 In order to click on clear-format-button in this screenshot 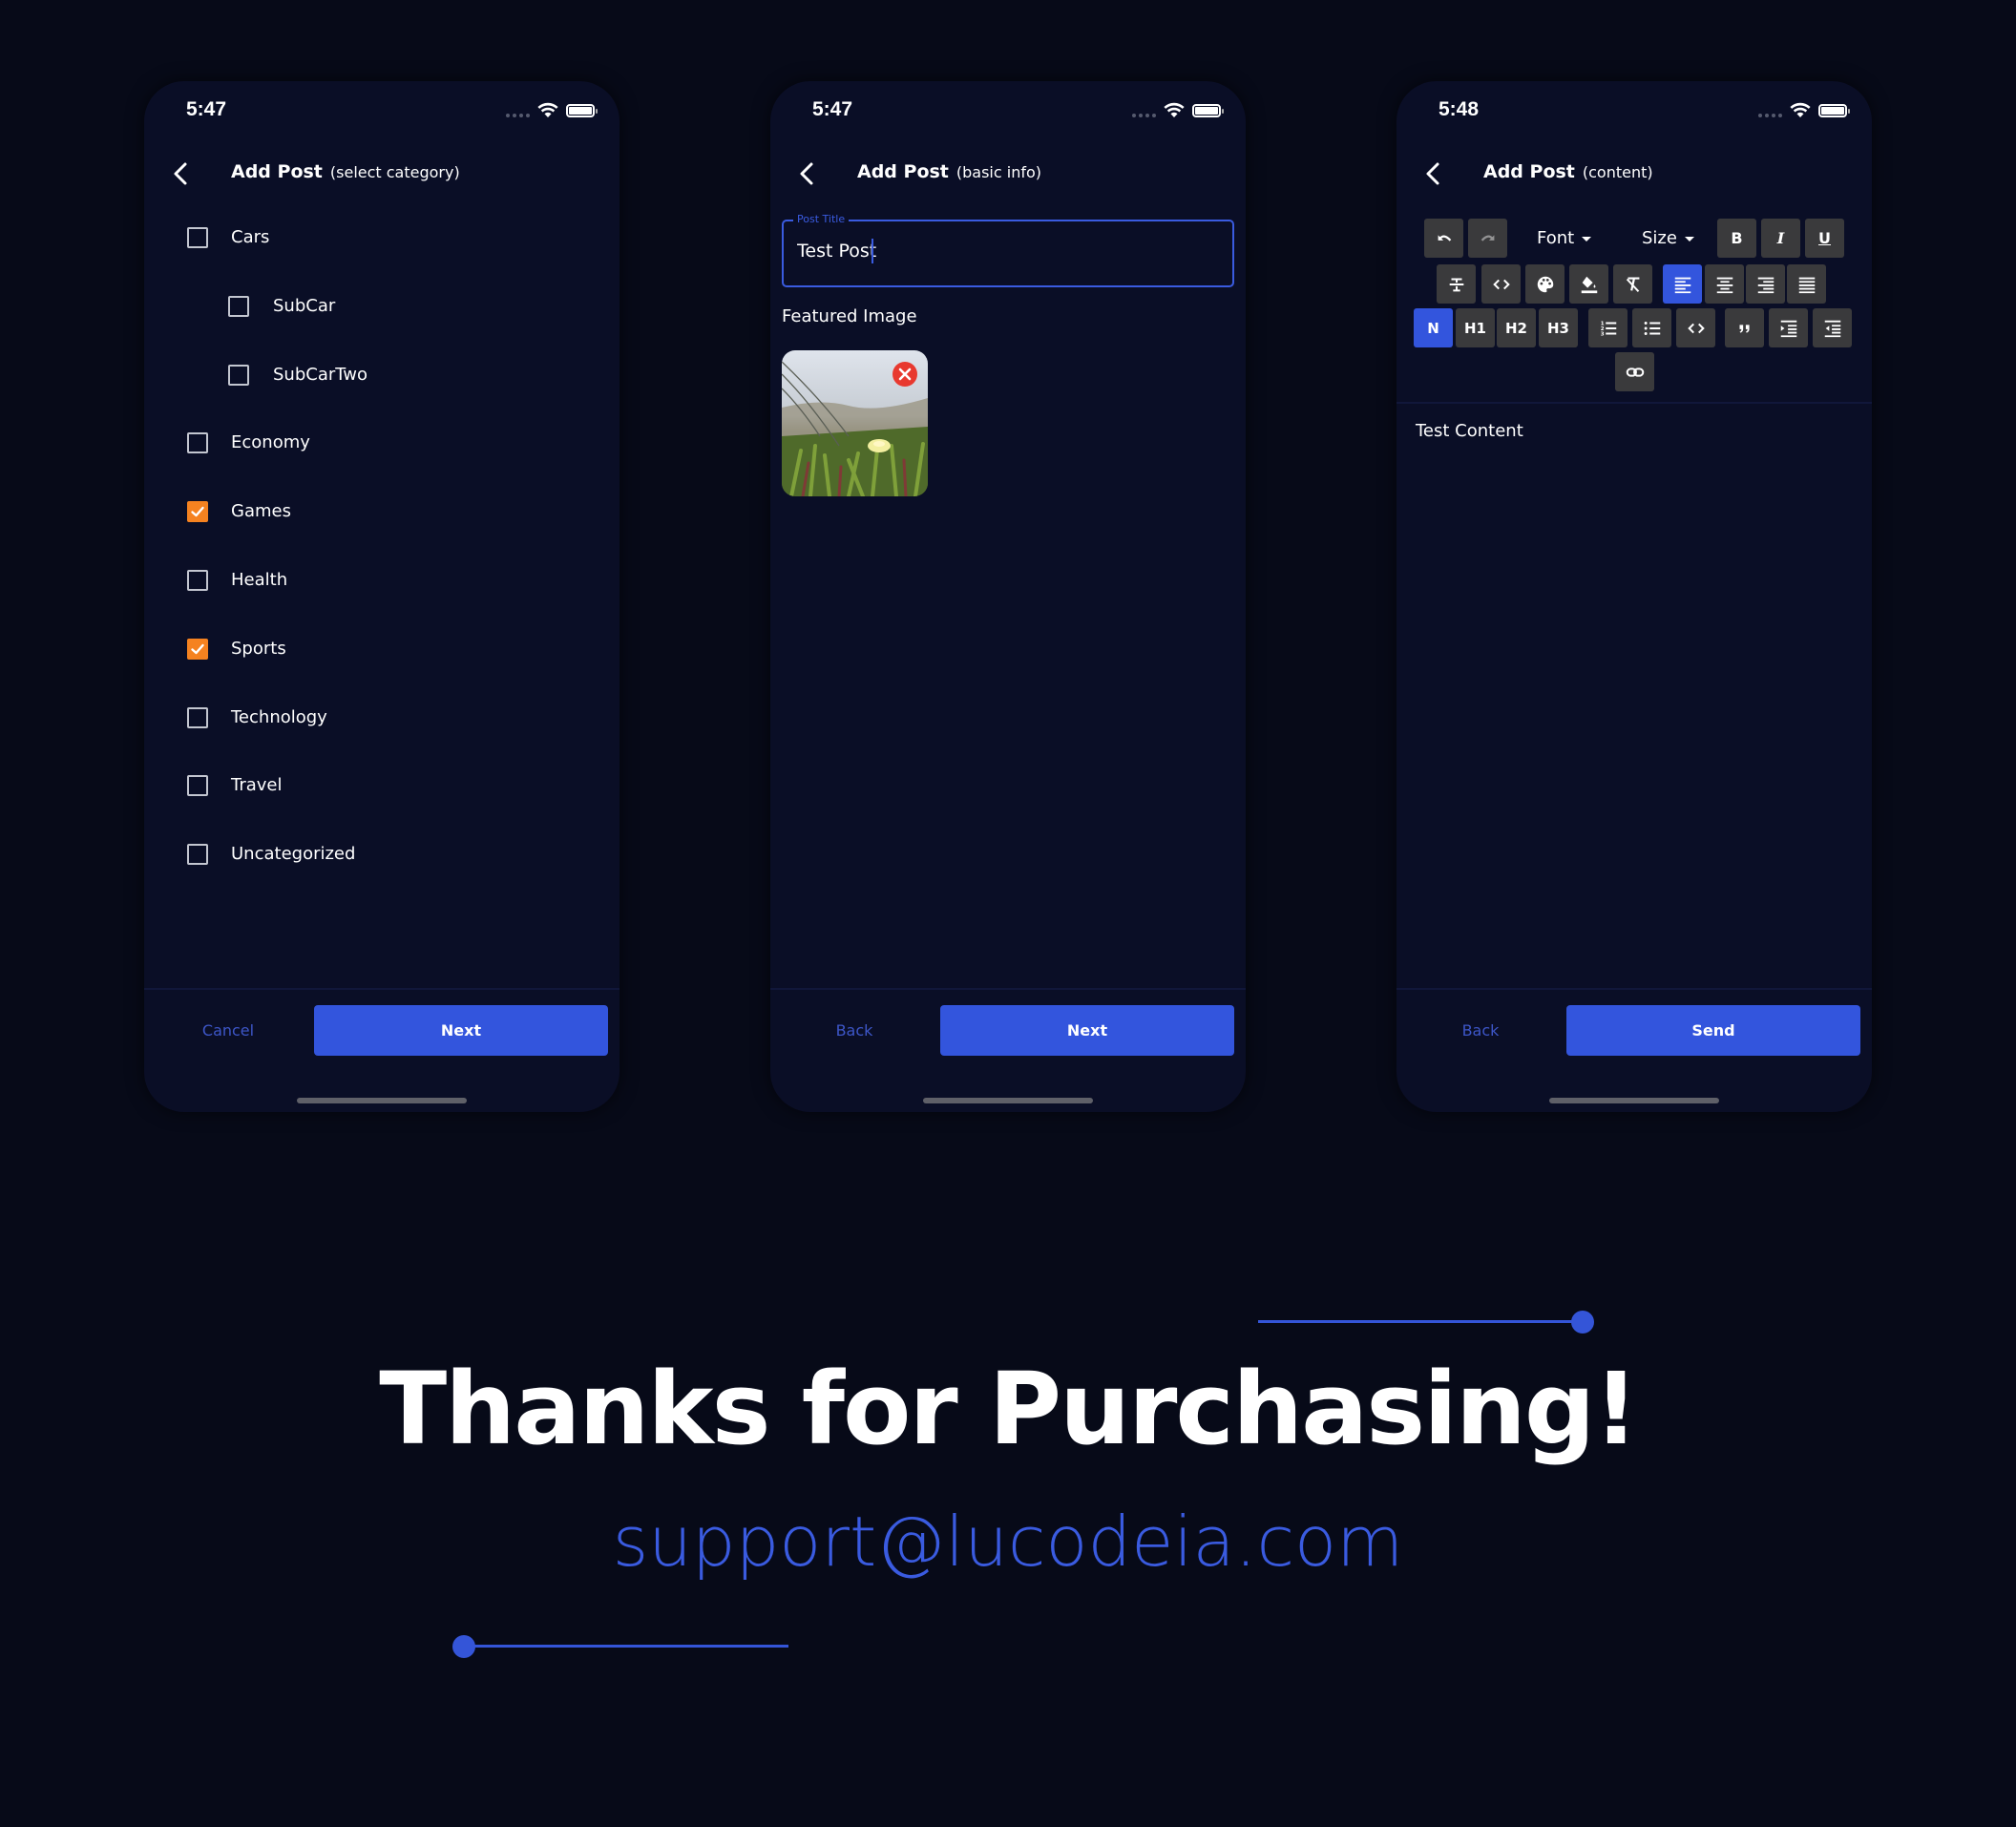, I will do `click(1633, 284)`.